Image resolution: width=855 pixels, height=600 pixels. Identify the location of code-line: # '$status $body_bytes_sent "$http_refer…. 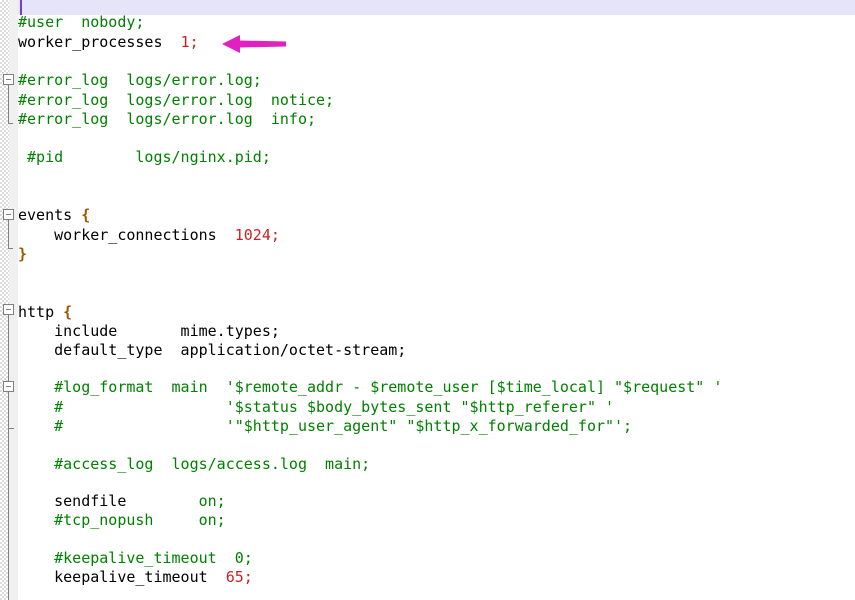
(316, 407).